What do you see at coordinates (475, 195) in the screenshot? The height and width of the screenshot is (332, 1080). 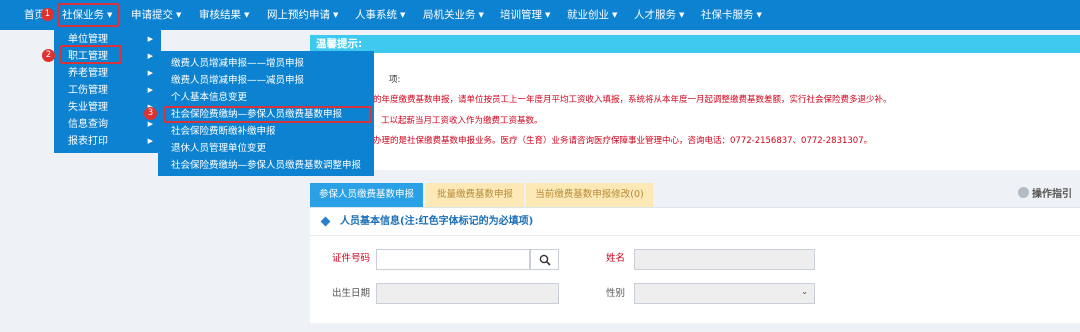 I see `tab-batch-declaration: 批量缴费基数申报` at bounding box center [475, 195].